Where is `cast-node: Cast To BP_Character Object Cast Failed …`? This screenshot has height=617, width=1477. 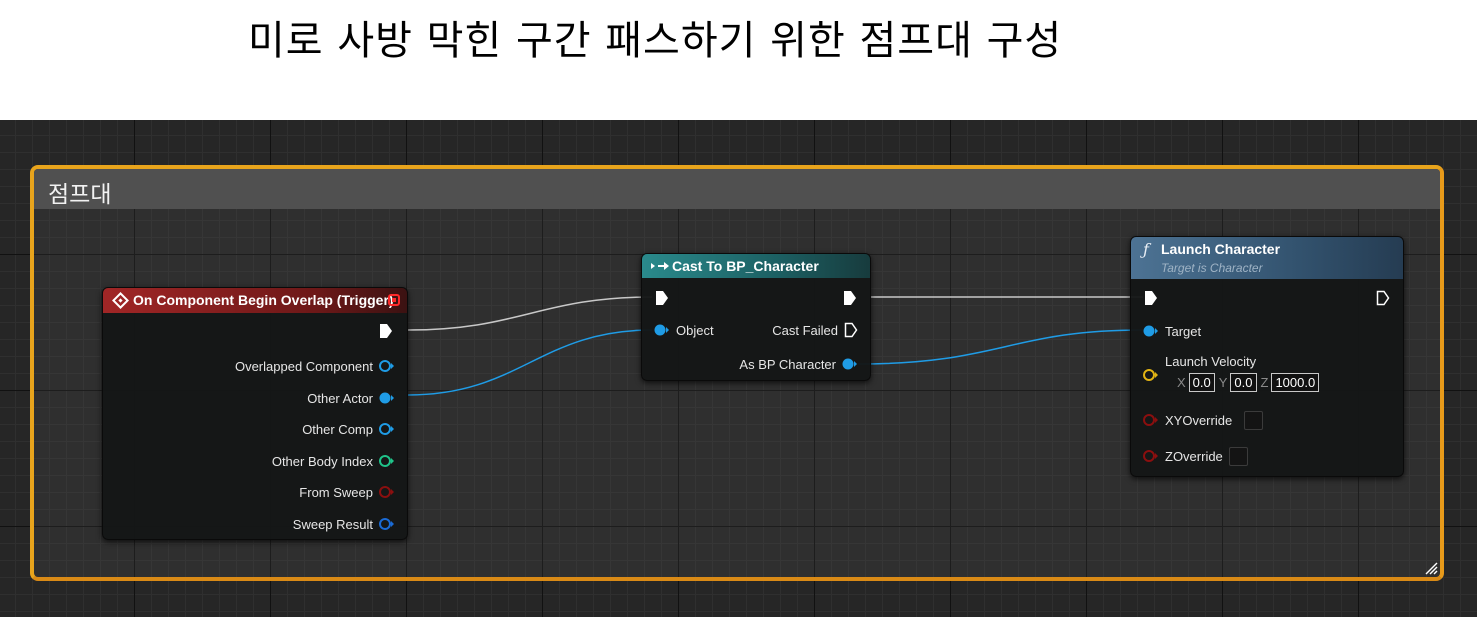 cast-node: Cast To BP_Character Object Cast Failed … is located at coordinates (756, 317).